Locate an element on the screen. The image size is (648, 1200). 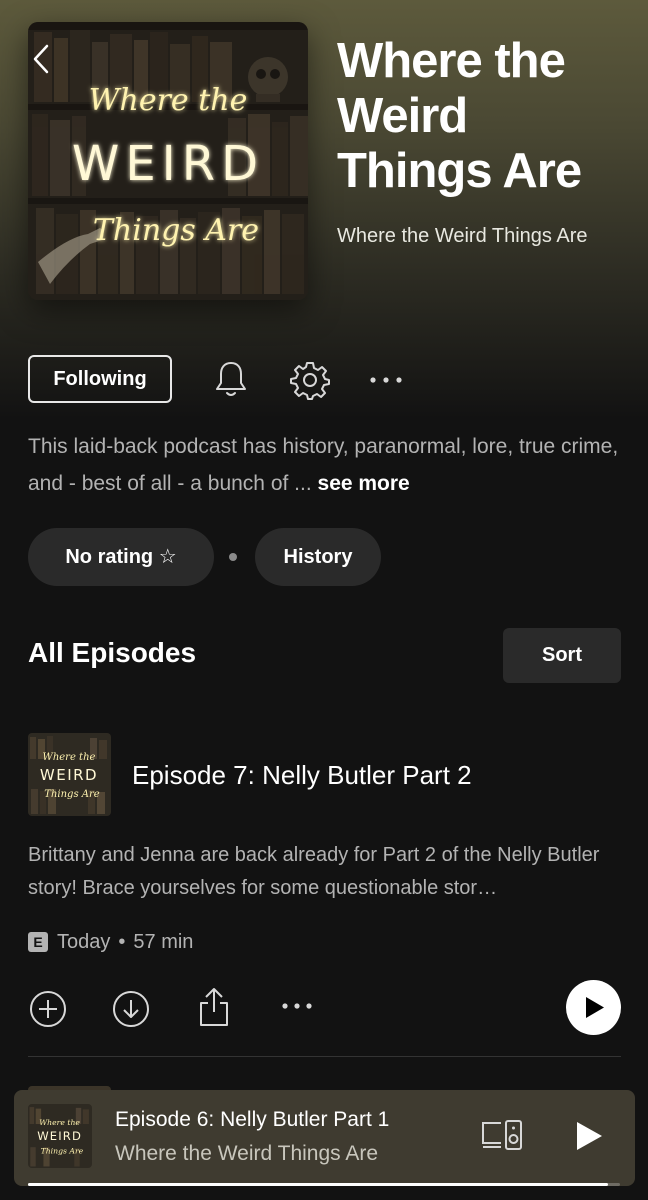
now-playing-show: Where the Weird Things Are is located at coordinates (247, 1153).